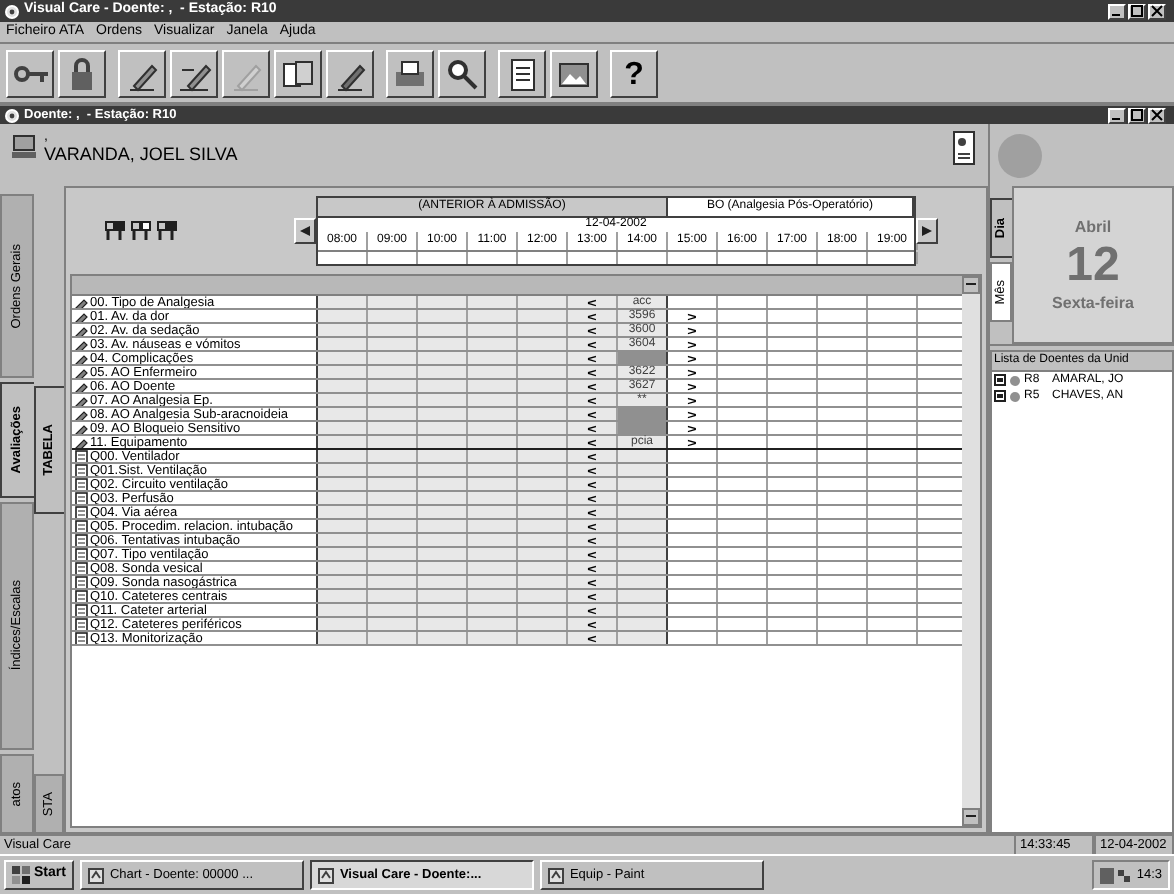  What do you see at coordinates (927, 231) in the screenshot?
I see `next-button` at bounding box center [927, 231].